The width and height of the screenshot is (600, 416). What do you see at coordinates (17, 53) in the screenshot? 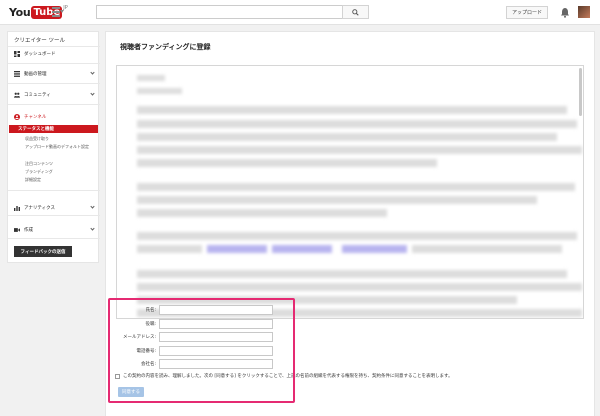
I see `dashboard-icon` at bounding box center [17, 53].